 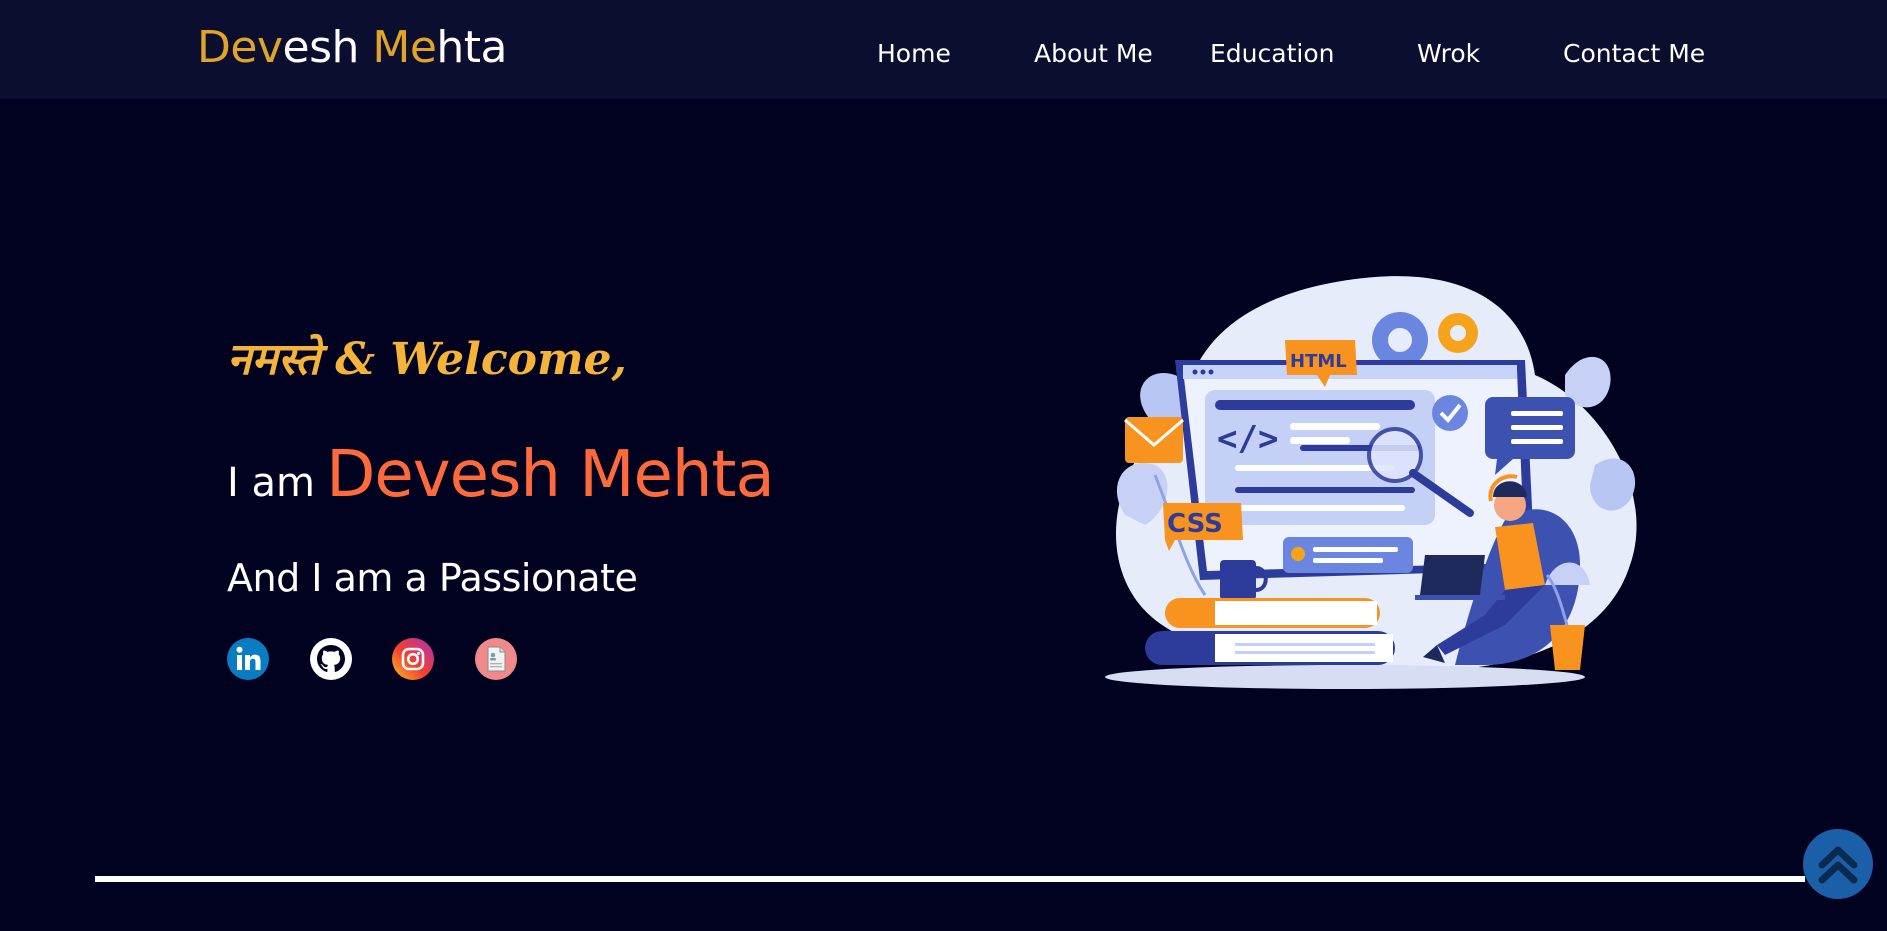 I want to click on logo-part-2: esh, so click(x=327, y=47).